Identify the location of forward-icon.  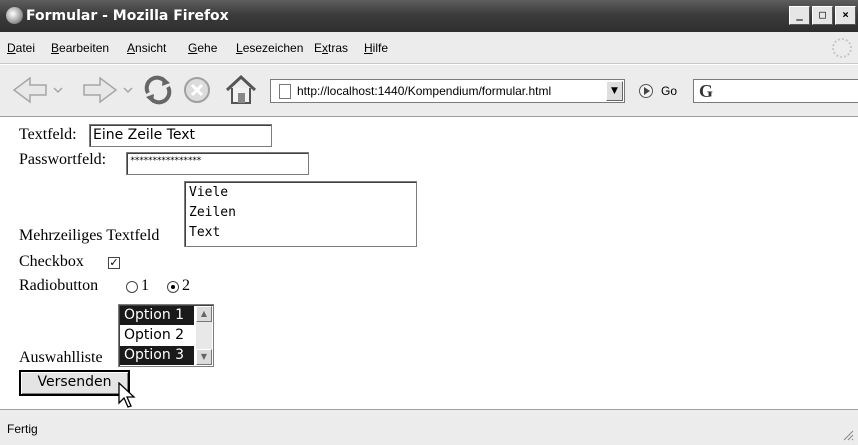
(109, 90).